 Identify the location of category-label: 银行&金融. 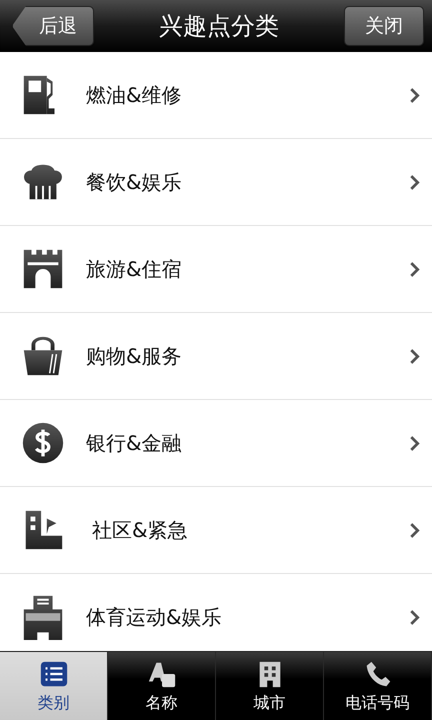
(134, 443).